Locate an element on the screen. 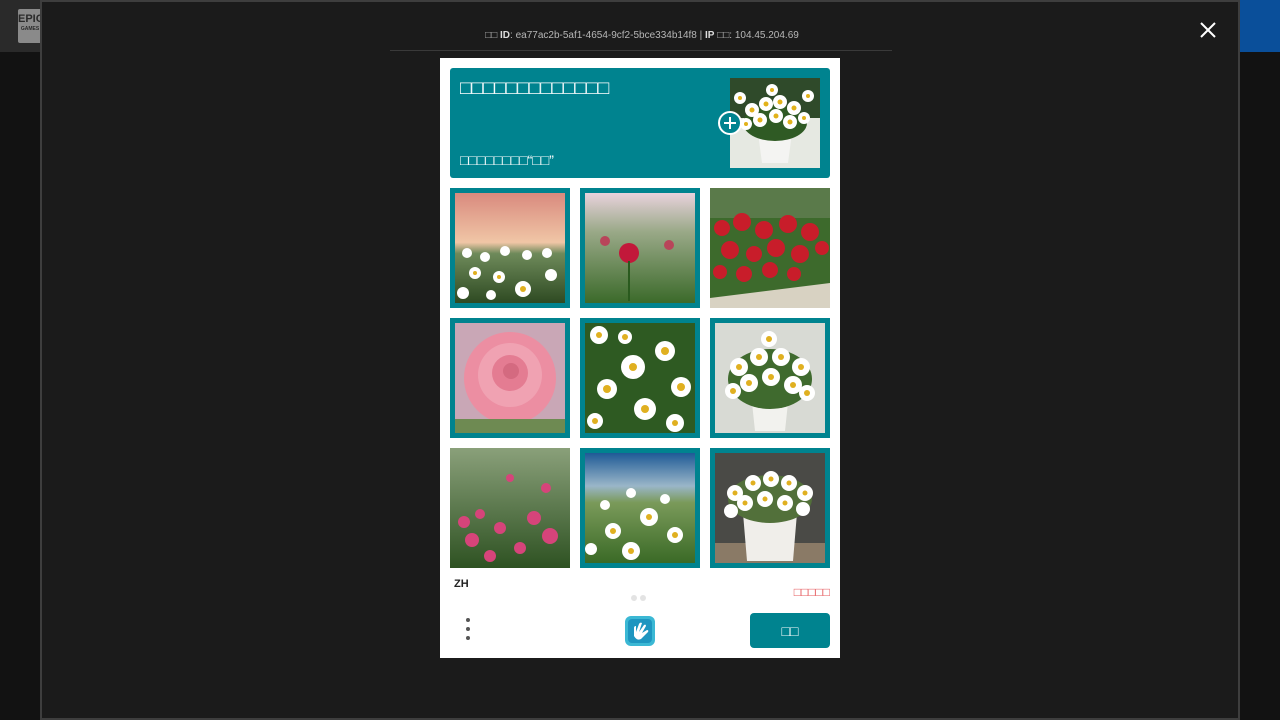 Image resolution: width=1280 pixels, height=720 pixels. tile-daisy-closeup is located at coordinates (640, 378).